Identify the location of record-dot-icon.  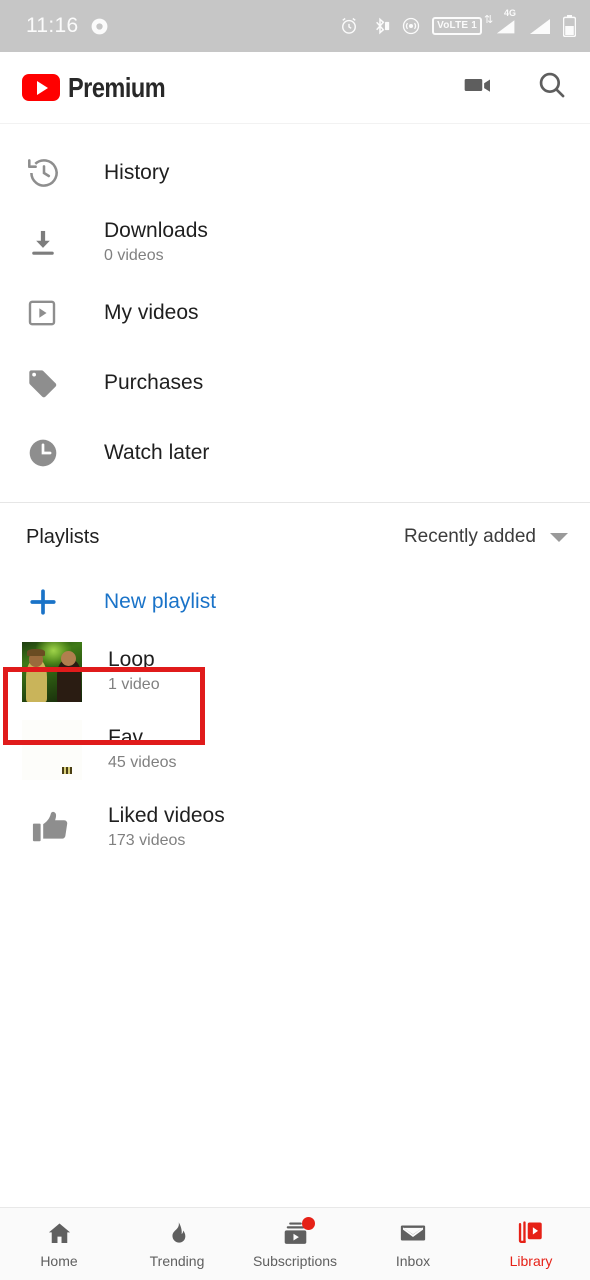
(99, 26).